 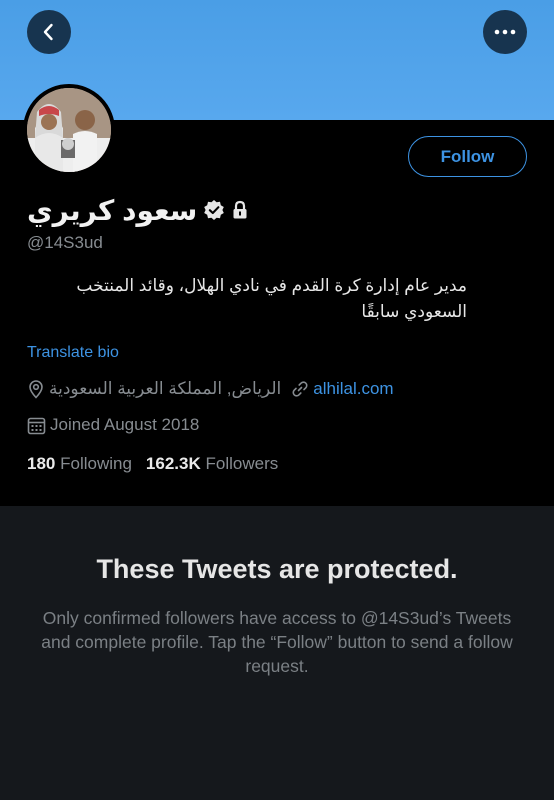 What do you see at coordinates (277, 569) in the screenshot?
I see `protected-title: These Tweets are protected.` at bounding box center [277, 569].